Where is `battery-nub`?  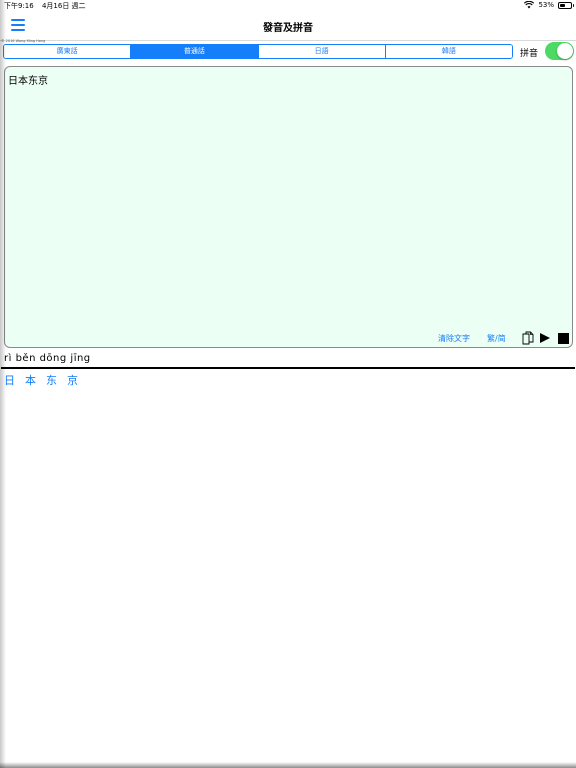
battery-nub is located at coordinates (573, 5).